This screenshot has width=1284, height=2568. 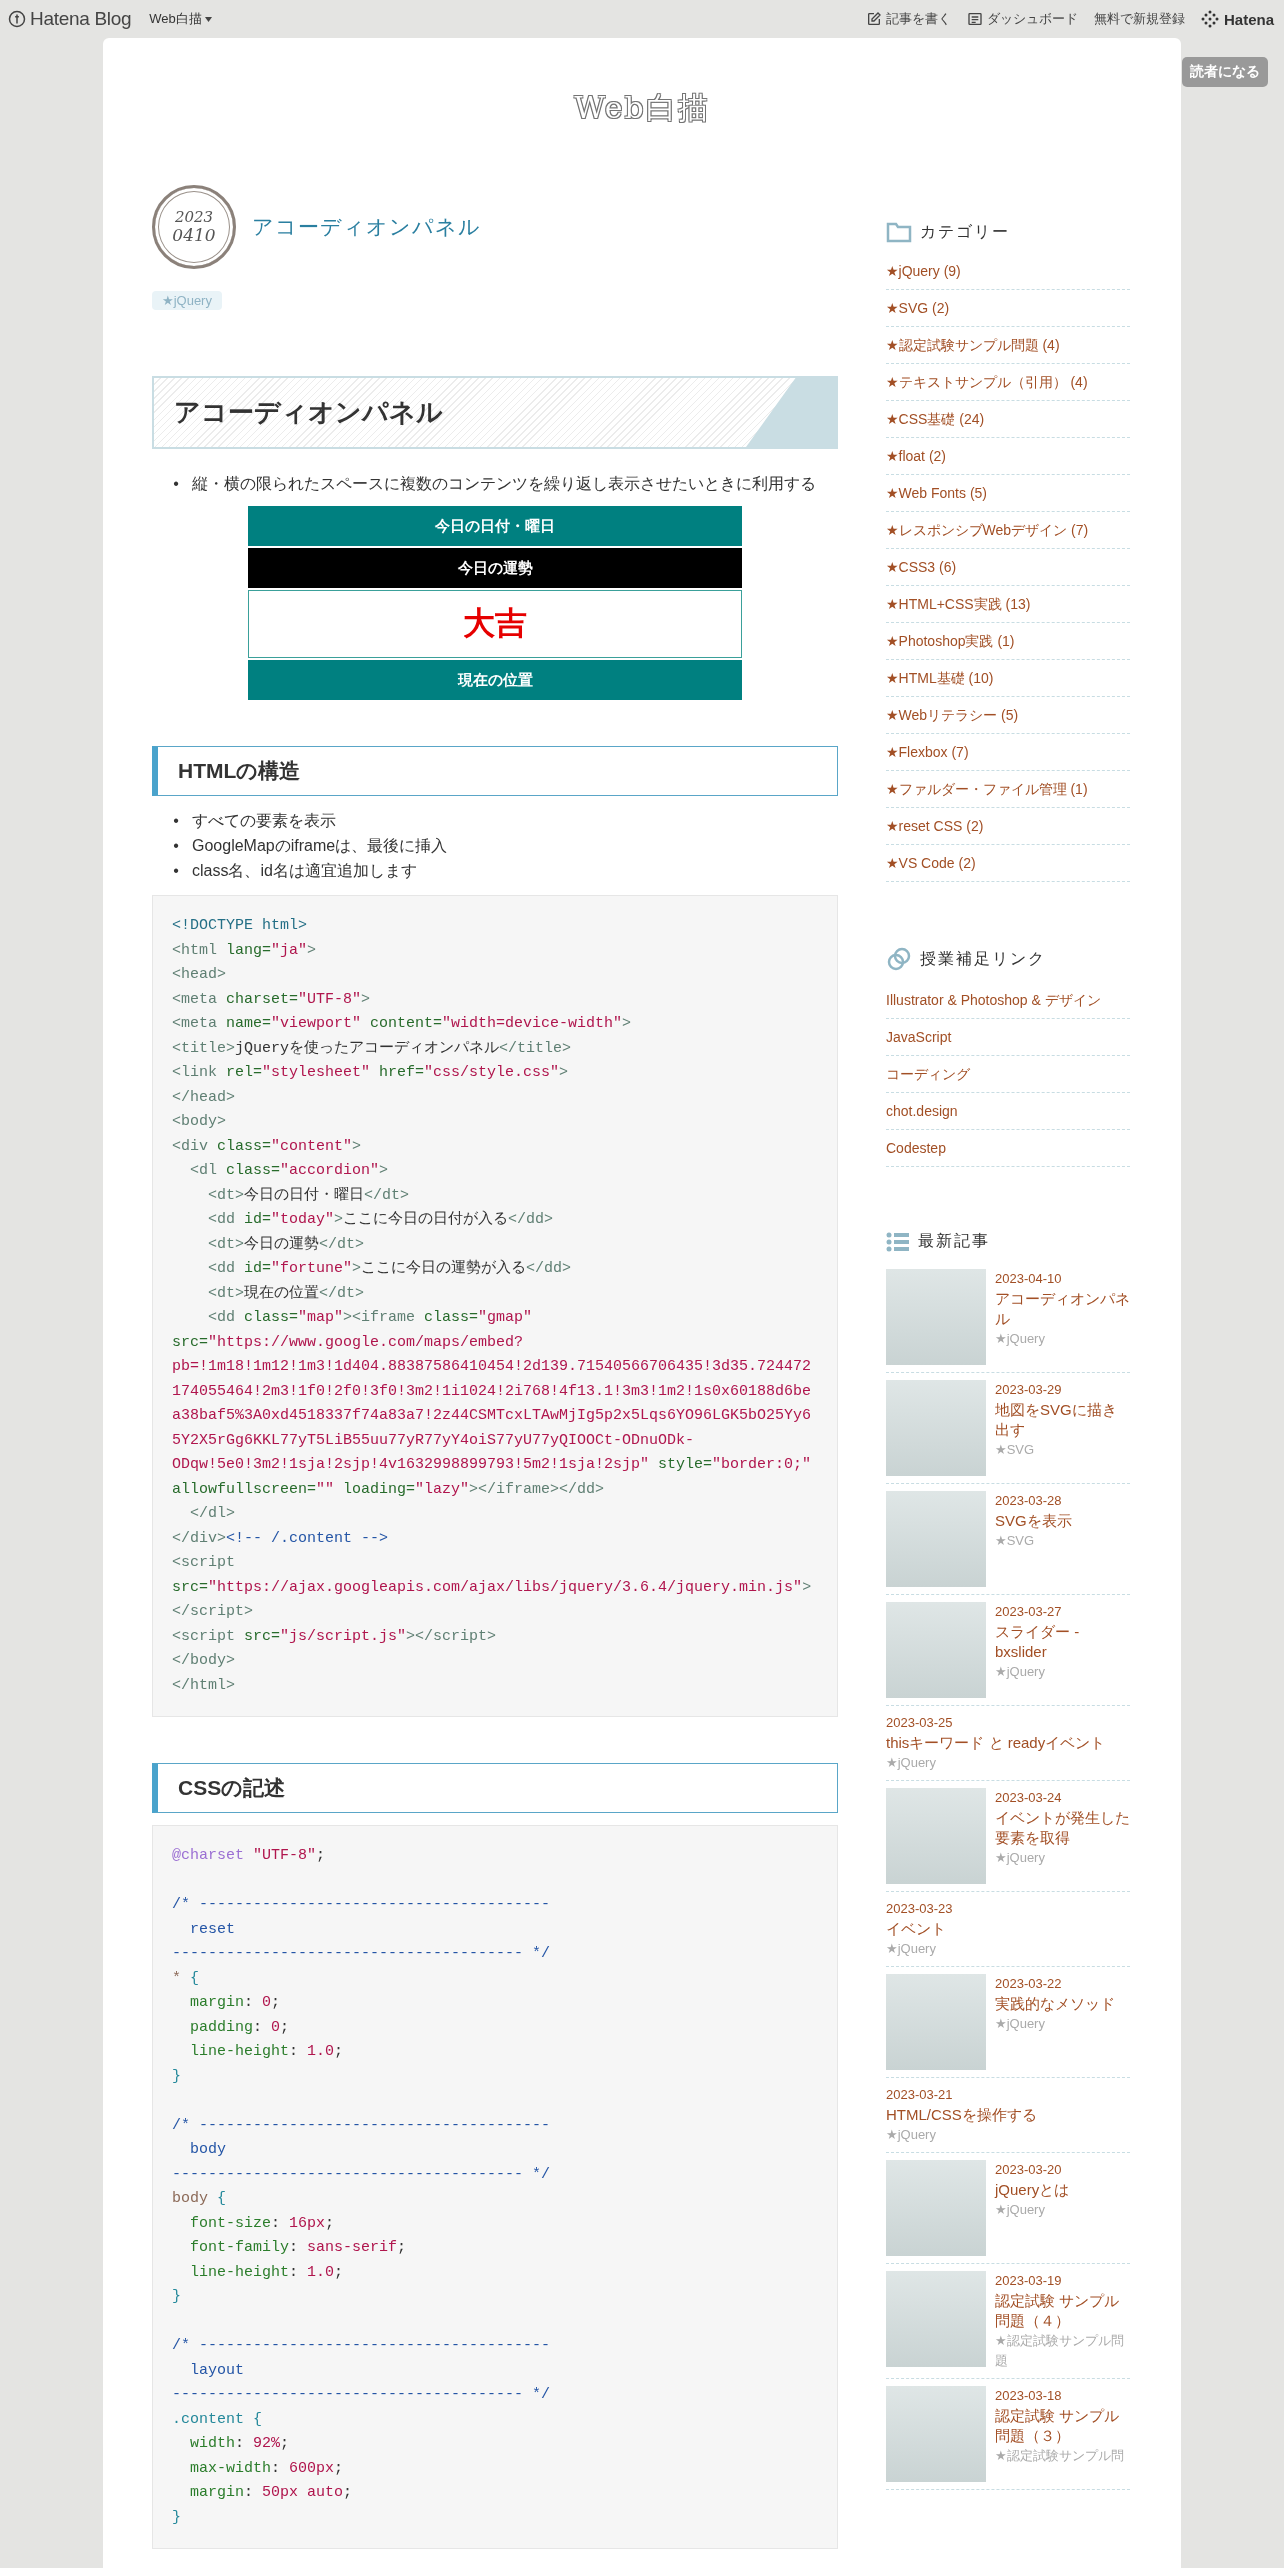 I want to click on resource-link: コーディング, so click(x=1008, y=1074).